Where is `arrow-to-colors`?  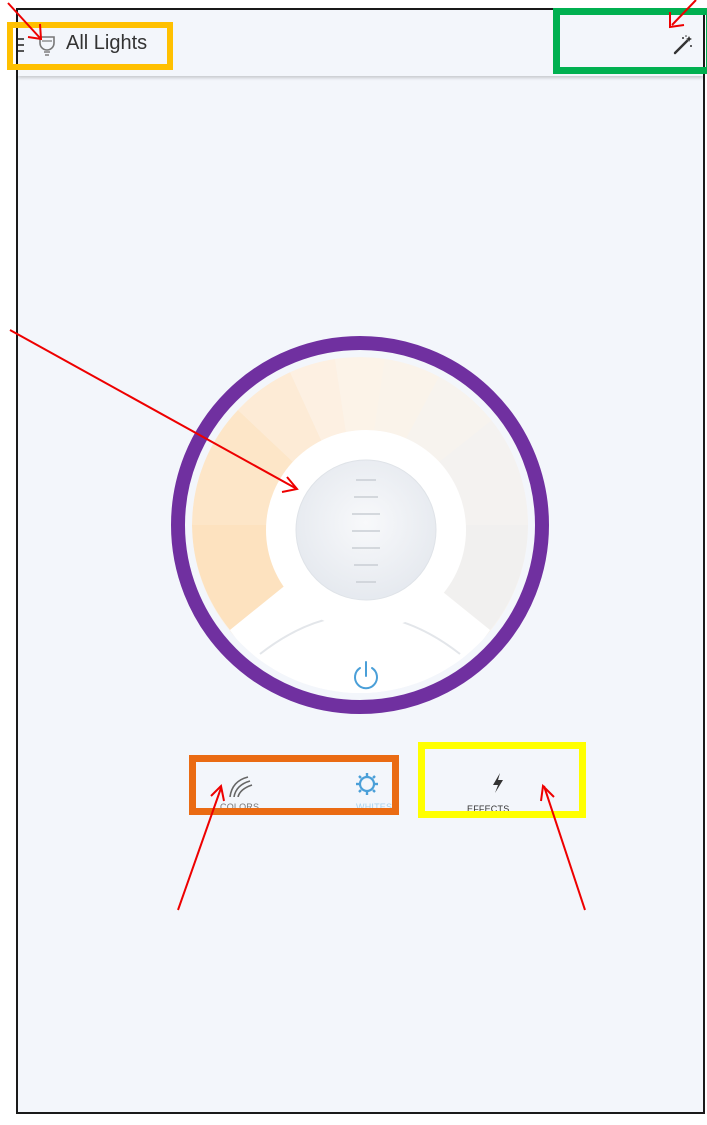 arrow-to-colors is located at coordinates (199, 849).